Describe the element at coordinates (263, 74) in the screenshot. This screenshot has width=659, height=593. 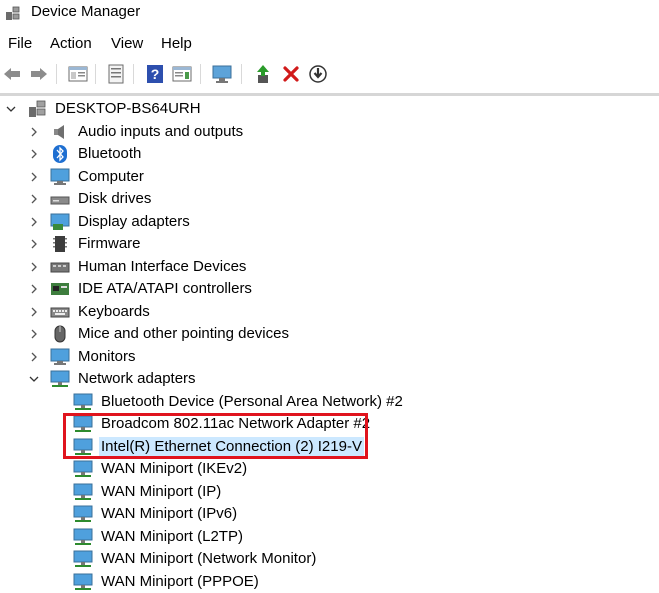
I see `update-driver-icon` at that location.